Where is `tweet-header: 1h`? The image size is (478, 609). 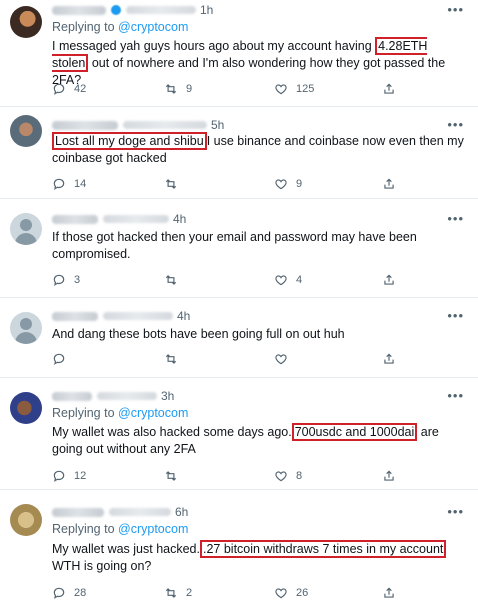
tweet-header: 1h is located at coordinates (132, 10).